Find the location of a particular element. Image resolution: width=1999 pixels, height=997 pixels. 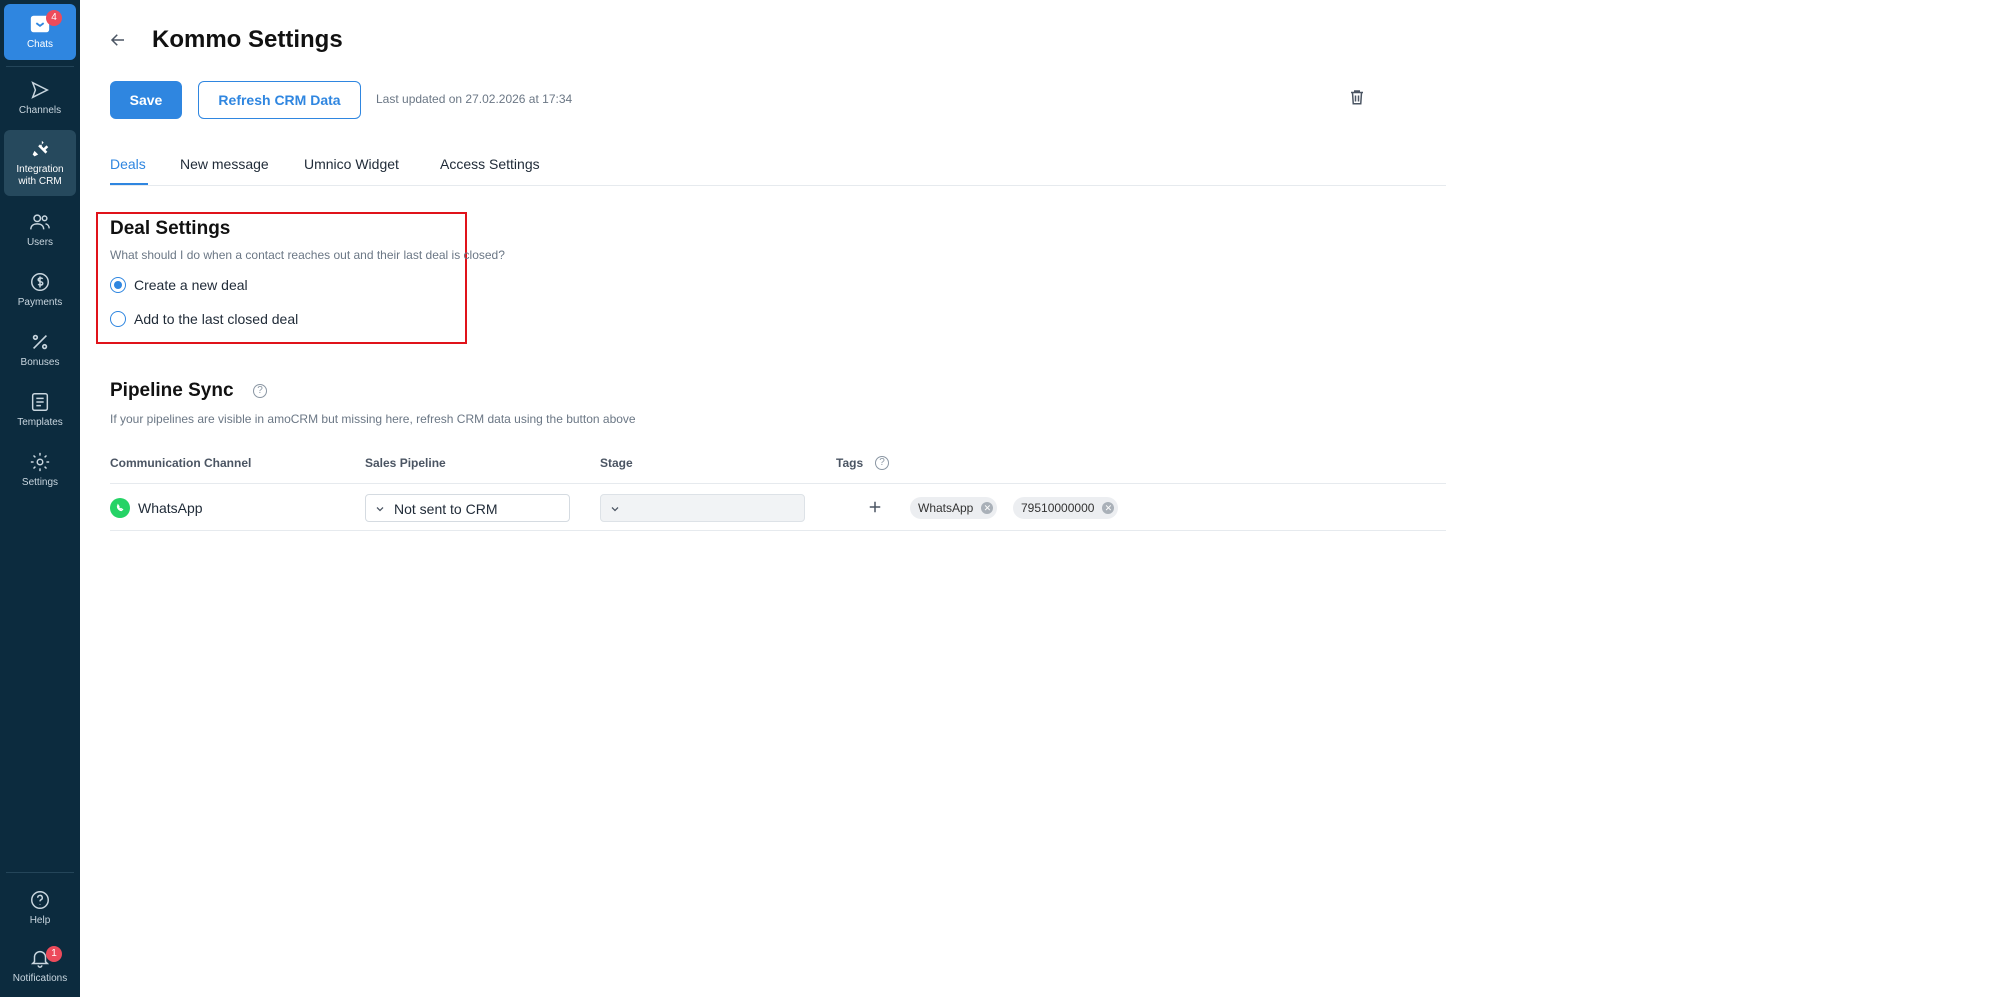

channel-name: WhatsApp is located at coordinates (170, 508).